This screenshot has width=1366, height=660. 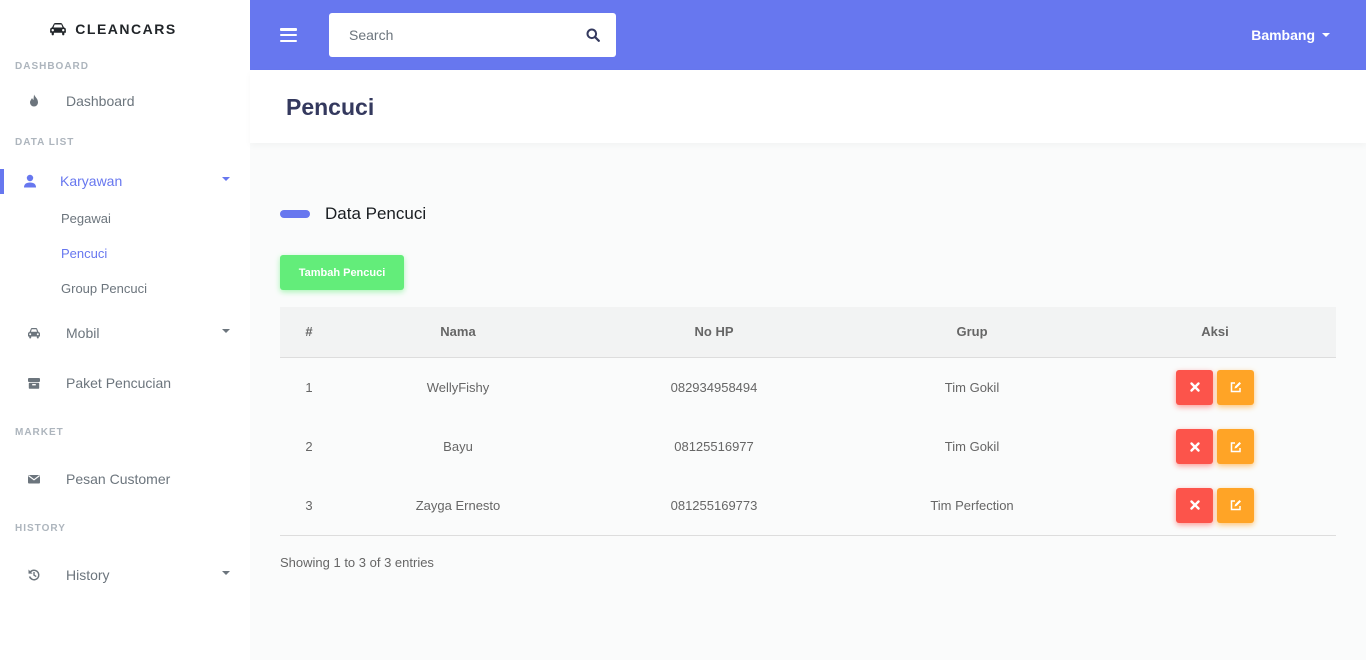 I want to click on section-title-text: Data Pencuci, so click(x=376, y=213).